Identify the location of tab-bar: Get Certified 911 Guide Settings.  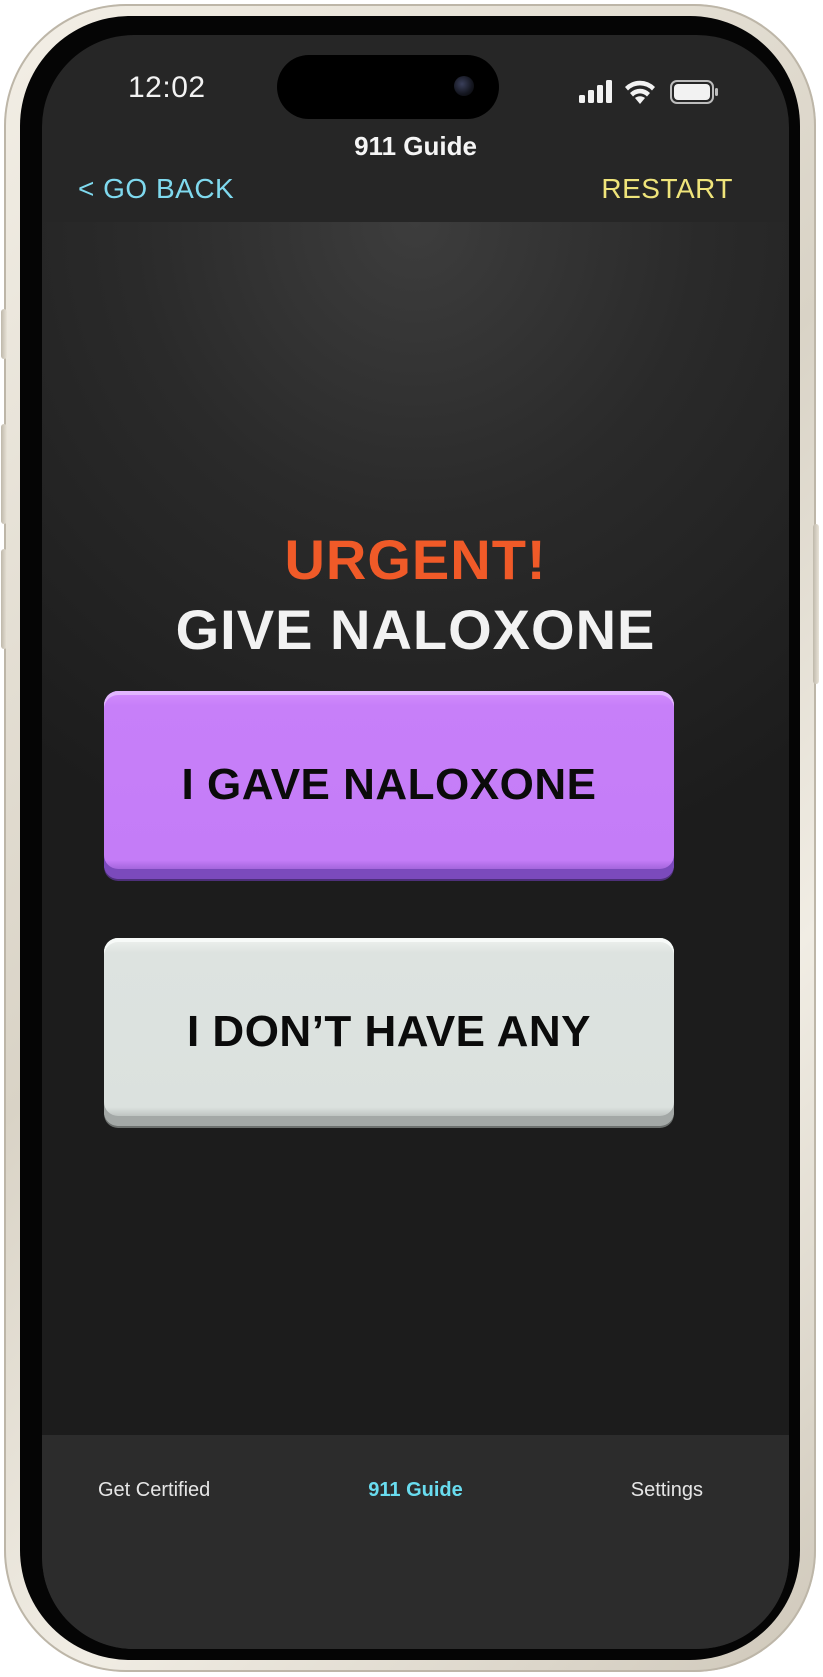
(415, 1542).